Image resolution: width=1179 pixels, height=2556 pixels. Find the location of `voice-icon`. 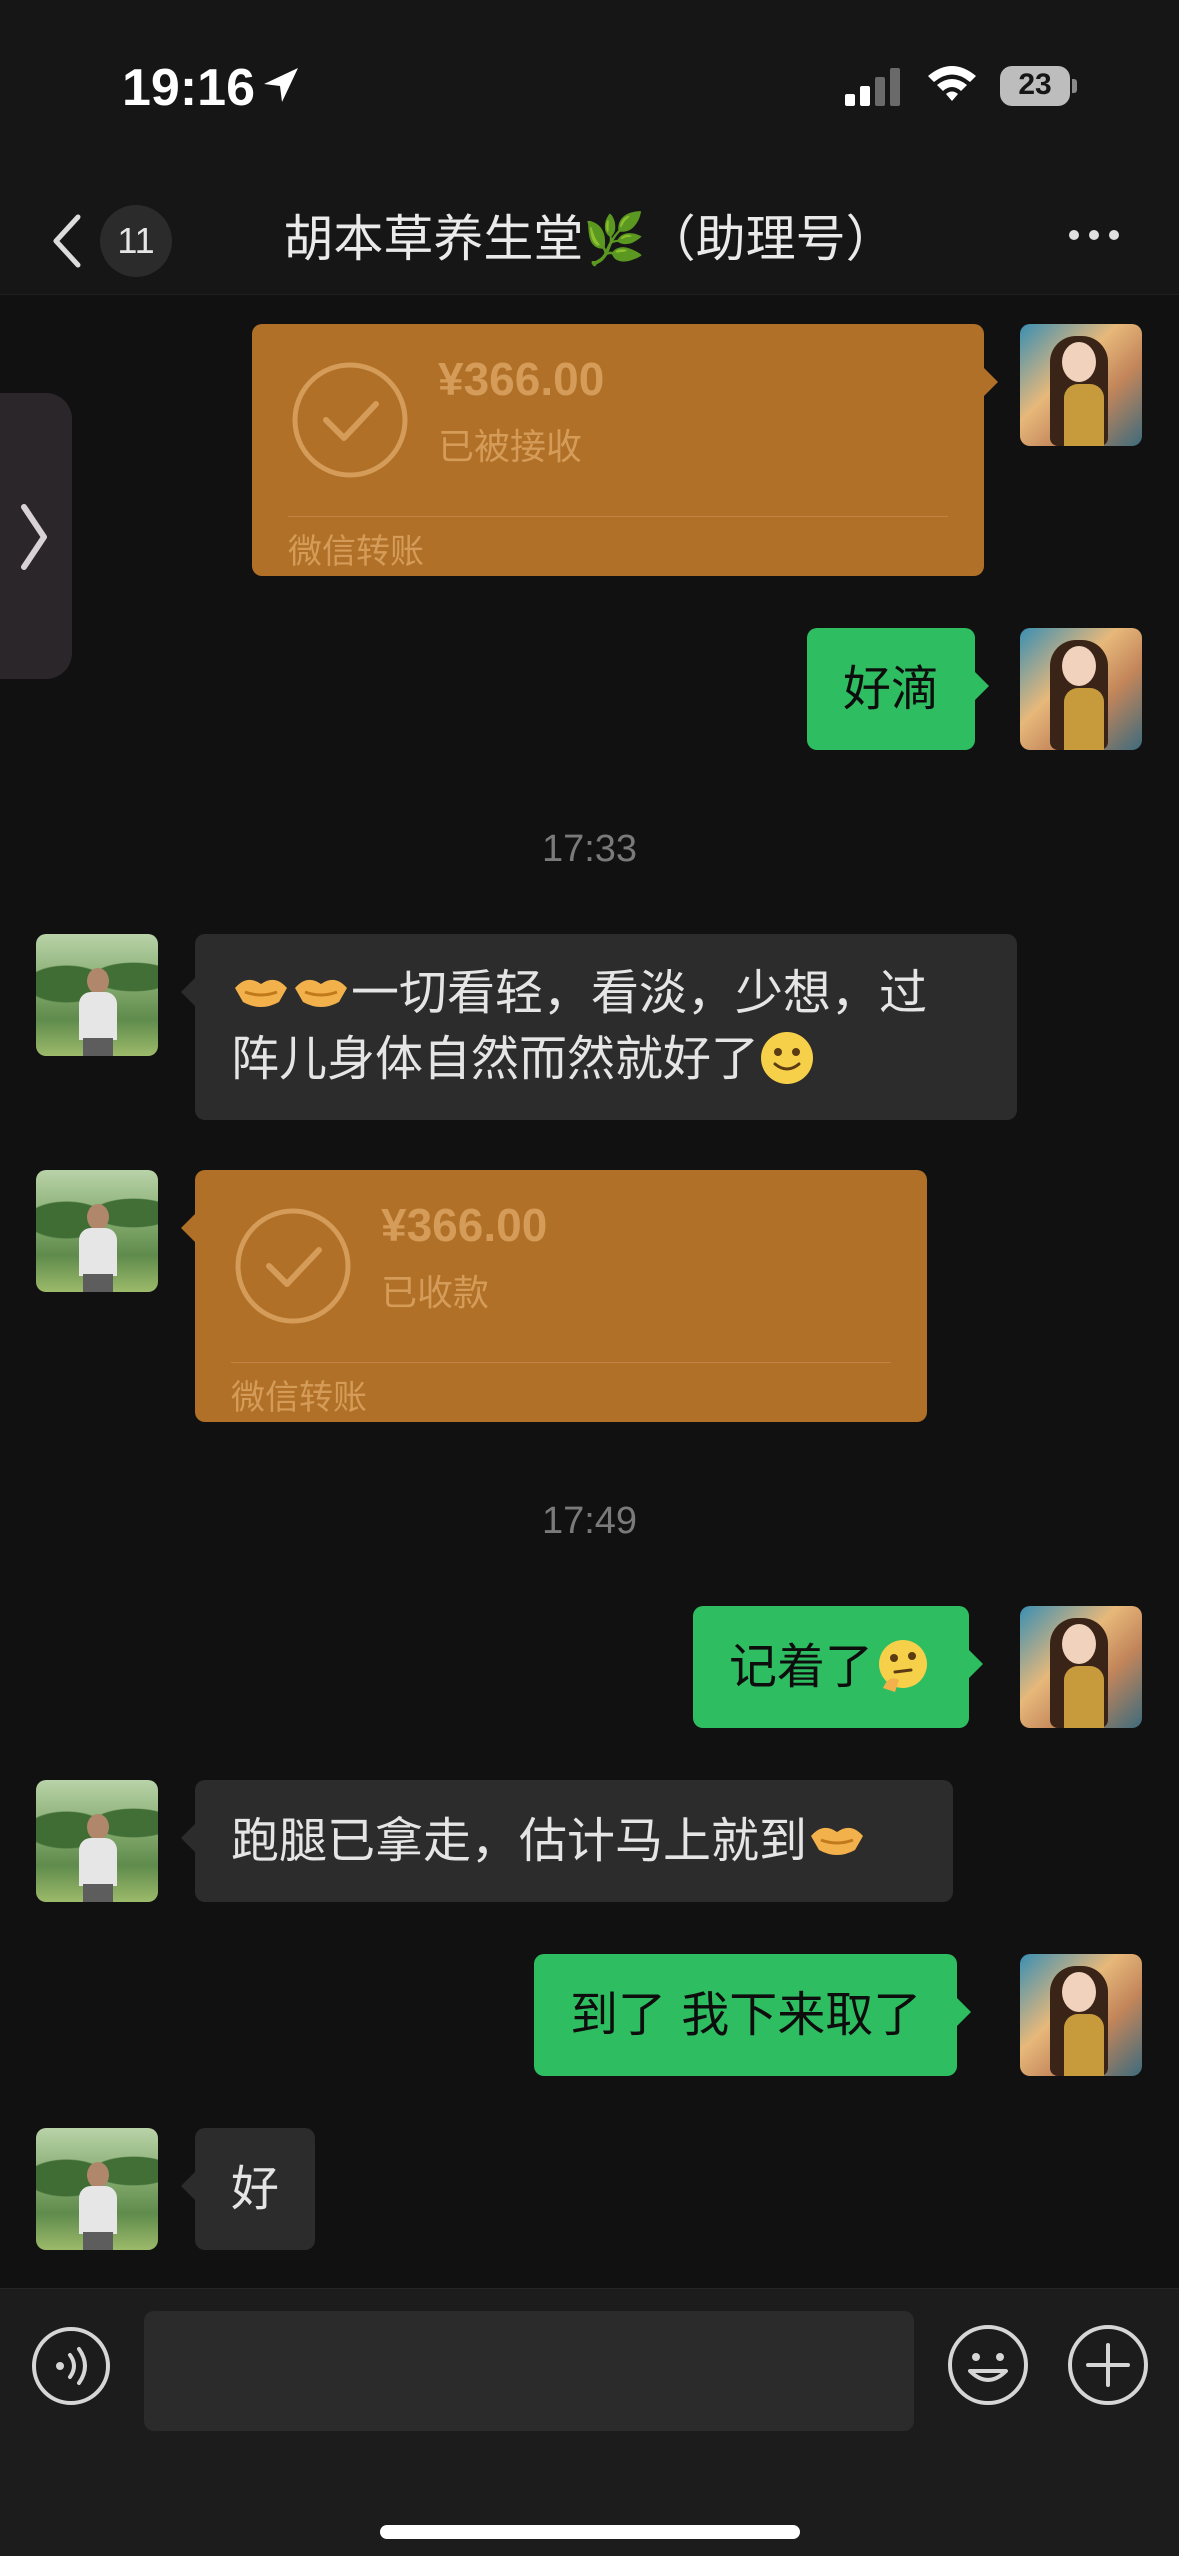

voice-icon is located at coordinates (71, 2366).